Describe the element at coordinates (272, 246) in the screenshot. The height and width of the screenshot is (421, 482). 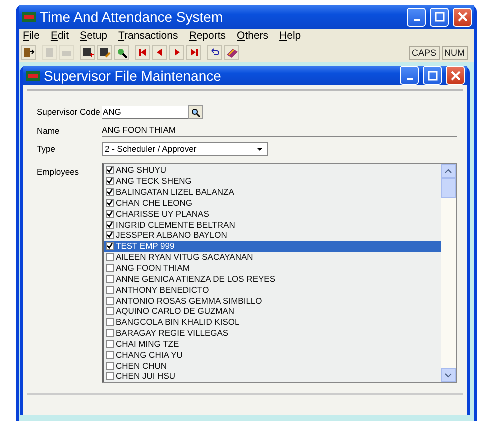
I see `employee-item: TEST EMP 999` at that location.